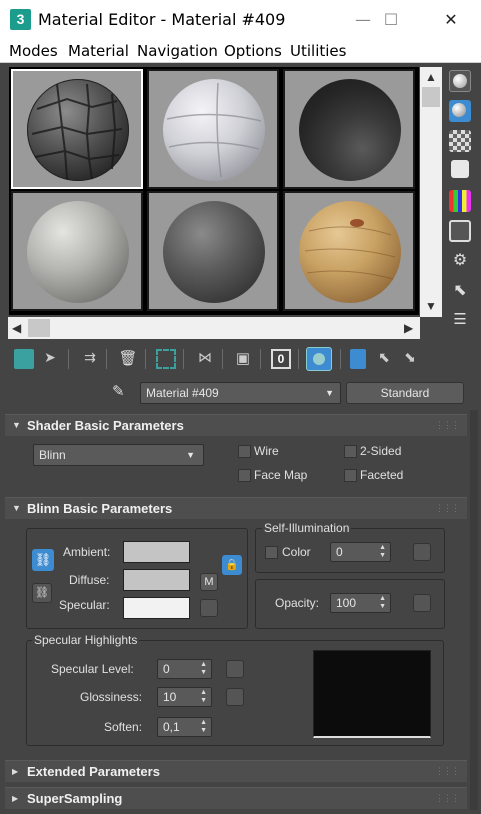 The height and width of the screenshot is (814, 481). What do you see at coordinates (128, 359) in the screenshot?
I see `delete-icon: 🗑` at bounding box center [128, 359].